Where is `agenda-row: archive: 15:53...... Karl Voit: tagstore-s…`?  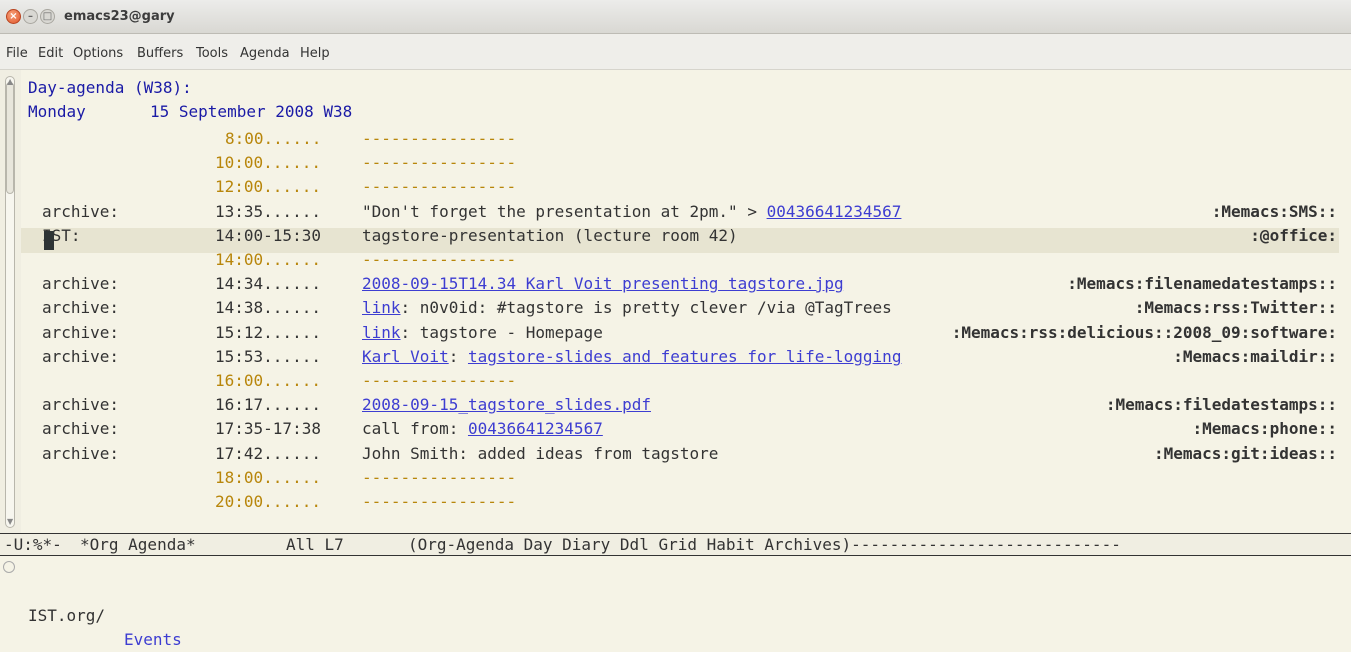 agenda-row: archive: 15:53...... Karl Voit: tagstore-s… is located at coordinates (682, 357).